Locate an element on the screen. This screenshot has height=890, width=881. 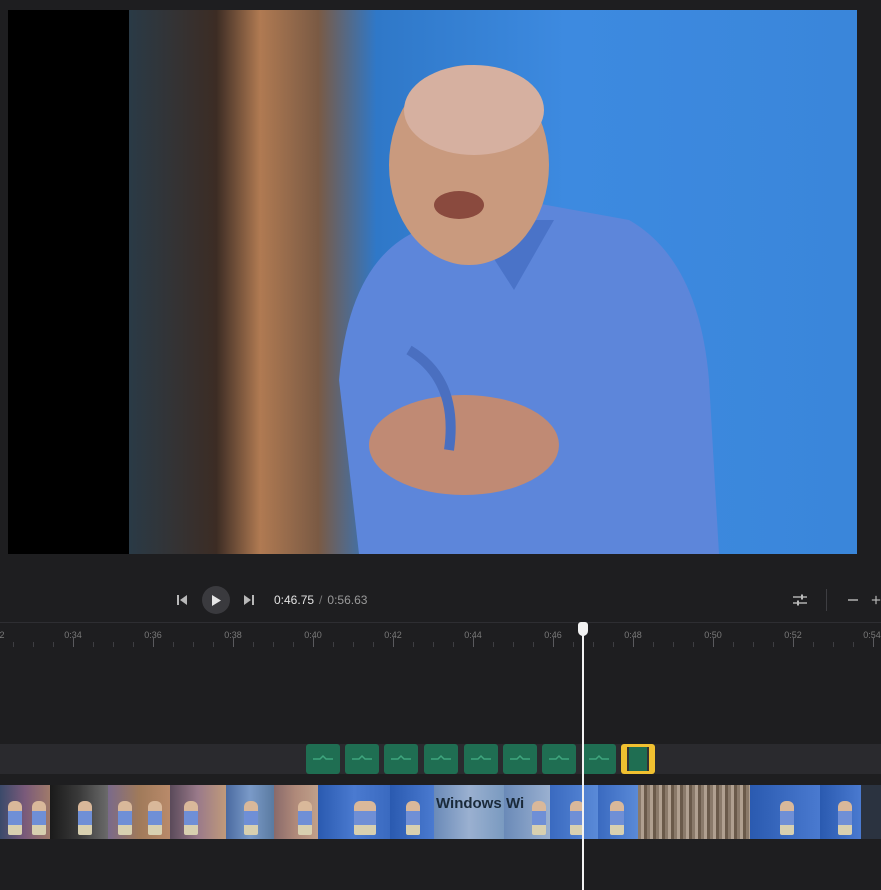
play-button is located at coordinates (216, 600).